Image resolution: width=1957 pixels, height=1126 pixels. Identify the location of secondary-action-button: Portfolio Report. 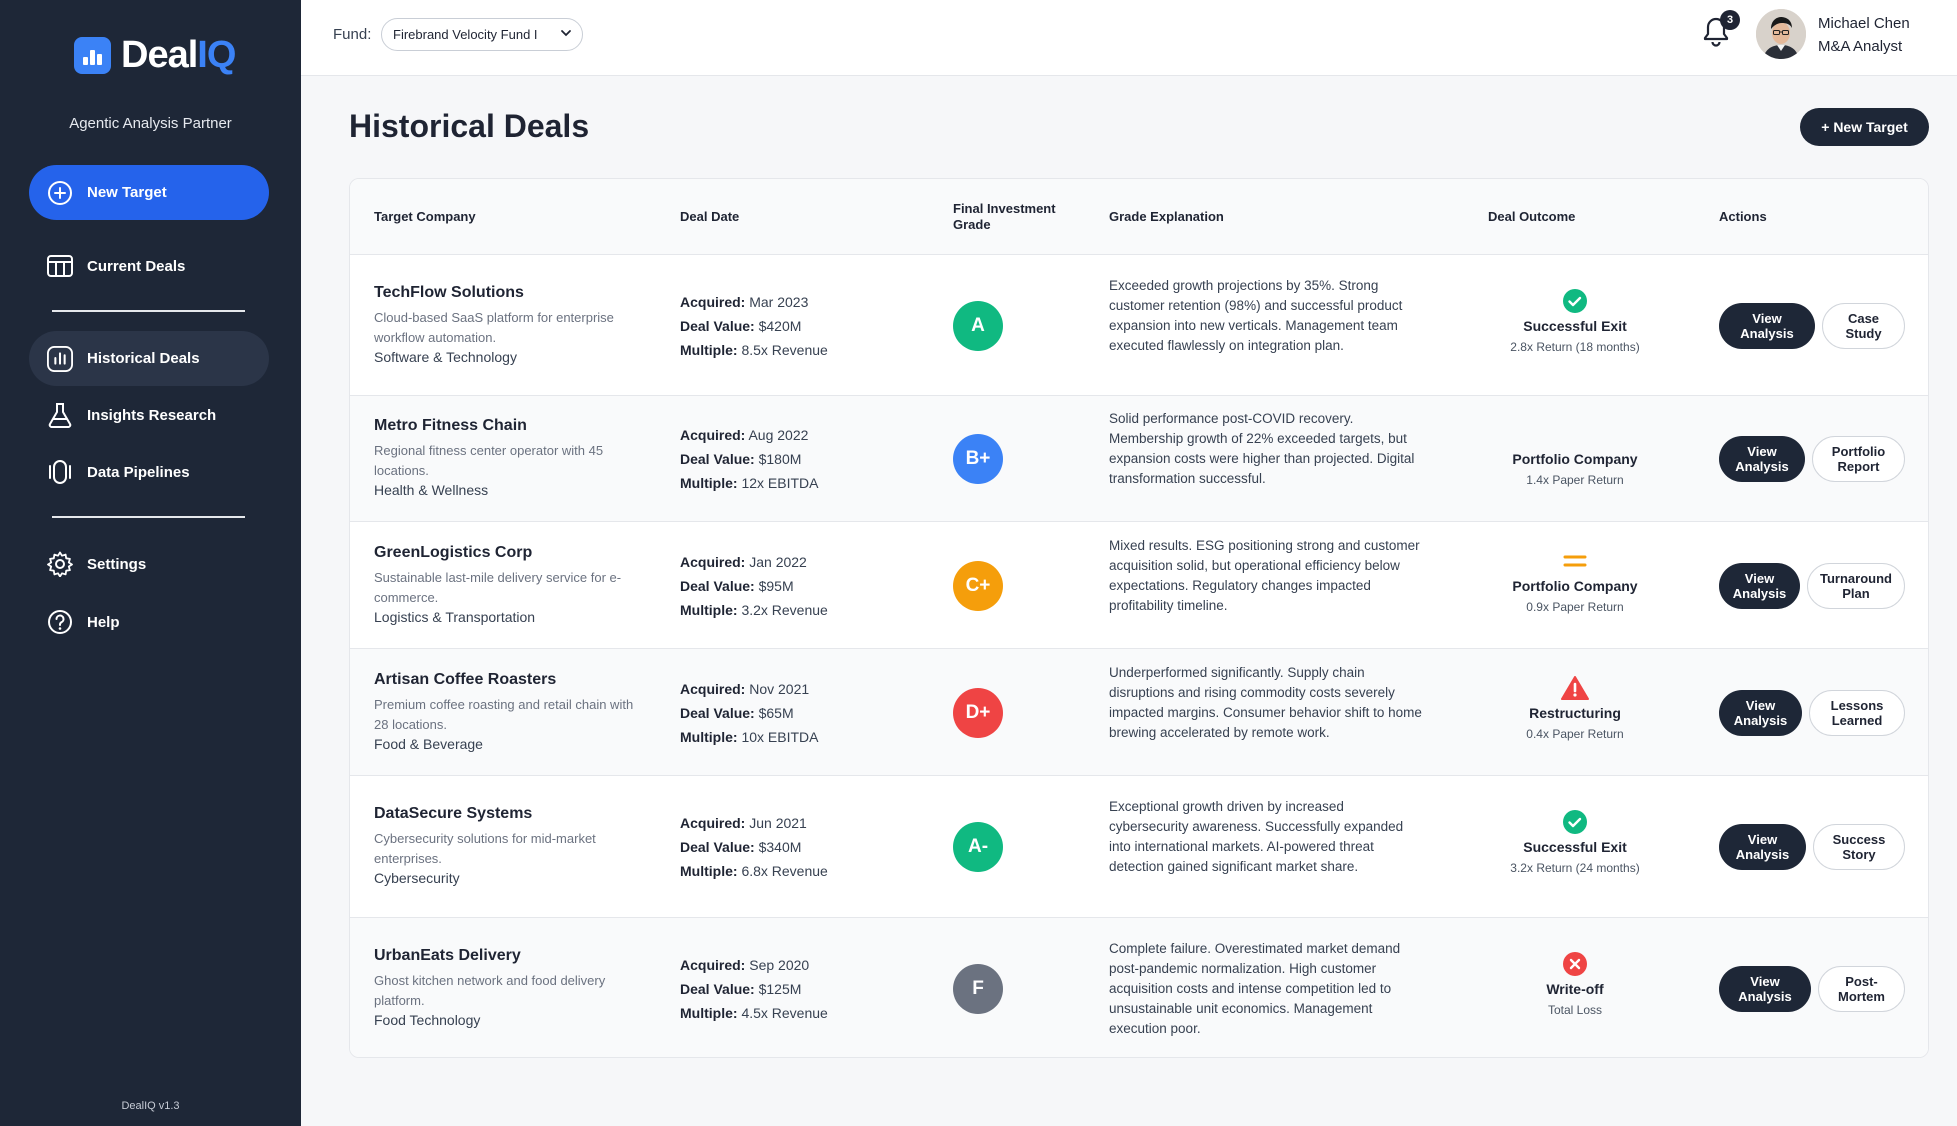
(1858, 459).